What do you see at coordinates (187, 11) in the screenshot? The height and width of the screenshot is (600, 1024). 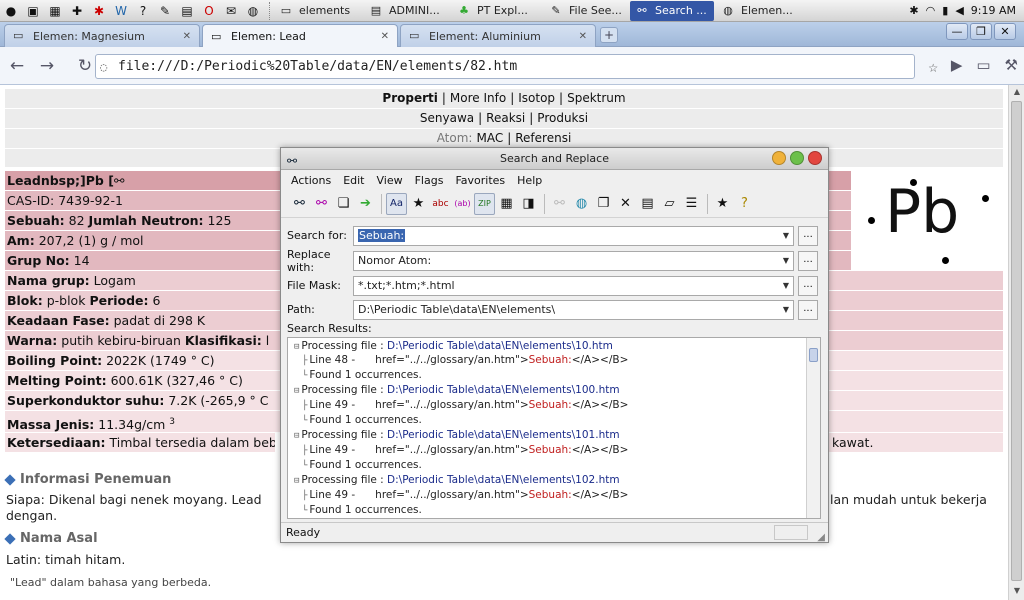 I see `book-icon: ▤` at bounding box center [187, 11].